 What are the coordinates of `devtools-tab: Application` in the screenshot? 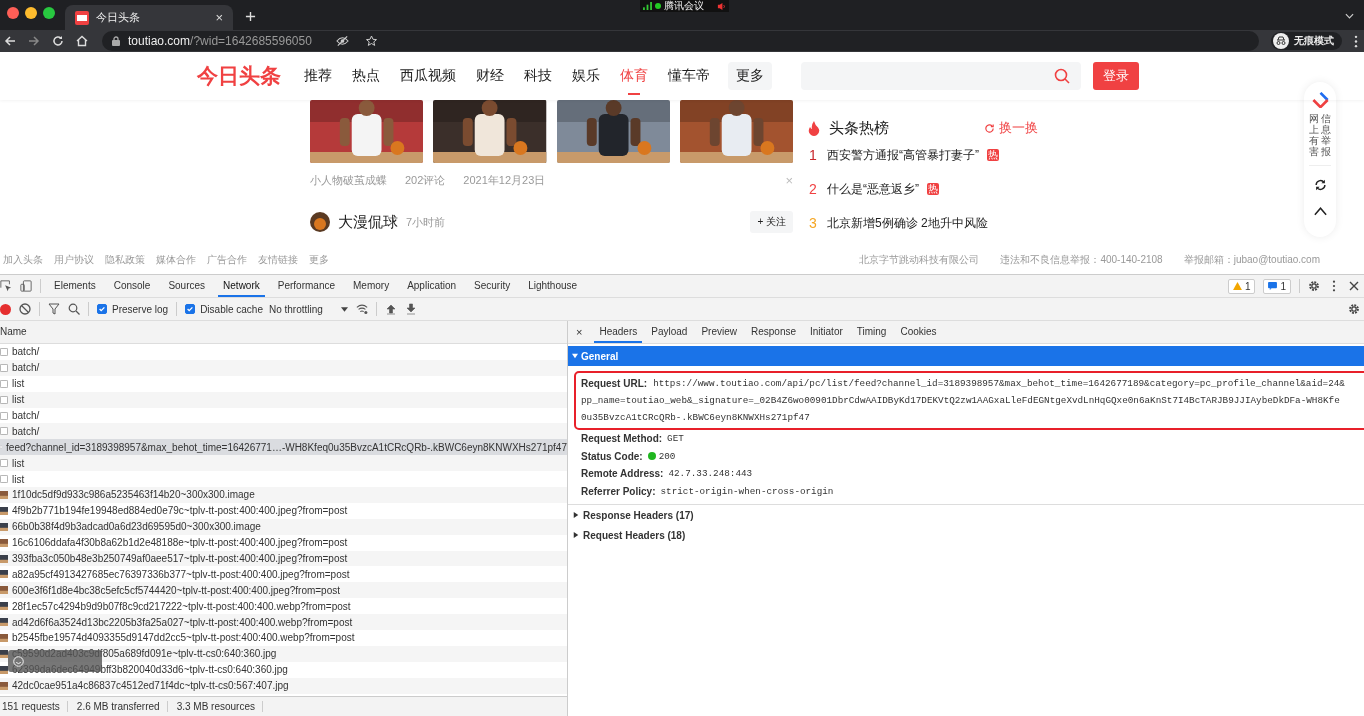 It's located at (432, 286).